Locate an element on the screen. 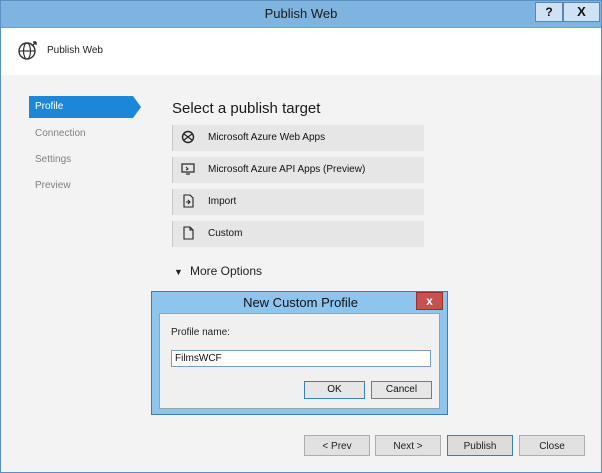 The width and height of the screenshot is (602, 473). target-custom: Custom is located at coordinates (298, 234).